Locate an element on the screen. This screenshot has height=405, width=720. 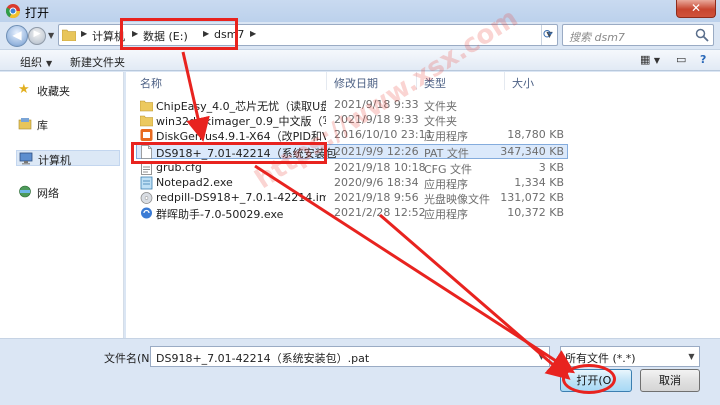
forward-button: ▶ is located at coordinates (37, 36).